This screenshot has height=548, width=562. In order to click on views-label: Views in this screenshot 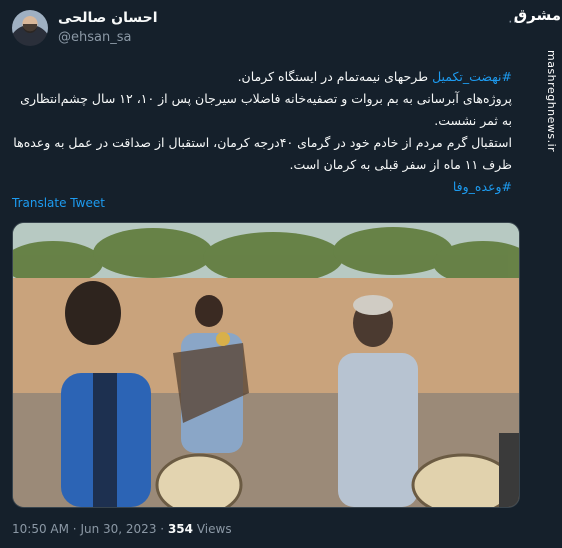, I will do `click(214, 529)`.